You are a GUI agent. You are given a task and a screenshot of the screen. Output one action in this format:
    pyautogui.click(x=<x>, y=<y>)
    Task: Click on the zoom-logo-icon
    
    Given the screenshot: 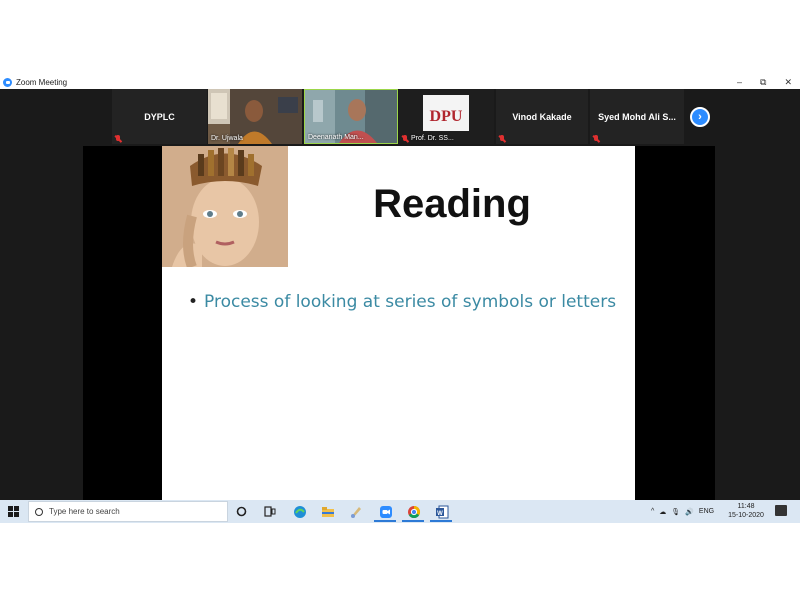 What is the action you would take?
    pyautogui.click(x=7, y=82)
    